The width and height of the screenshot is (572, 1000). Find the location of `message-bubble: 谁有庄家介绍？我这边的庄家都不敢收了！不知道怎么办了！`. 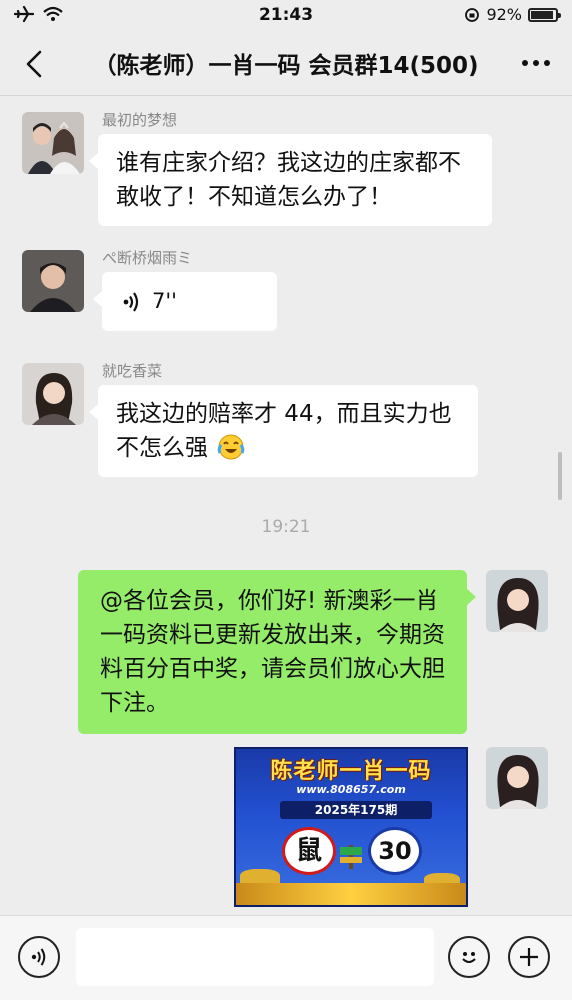

message-bubble: 谁有庄家介绍？我这边的庄家都不敢收了！不知道怎么办了！ is located at coordinates (290, 180).